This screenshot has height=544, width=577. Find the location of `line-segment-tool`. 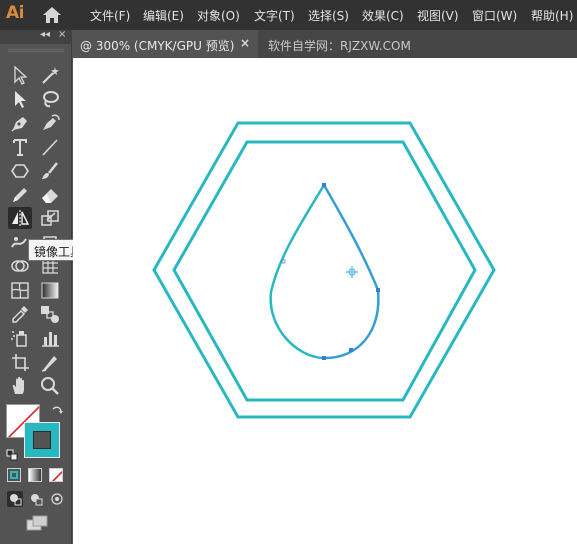

line-segment-tool is located at coordinates (50, 147).